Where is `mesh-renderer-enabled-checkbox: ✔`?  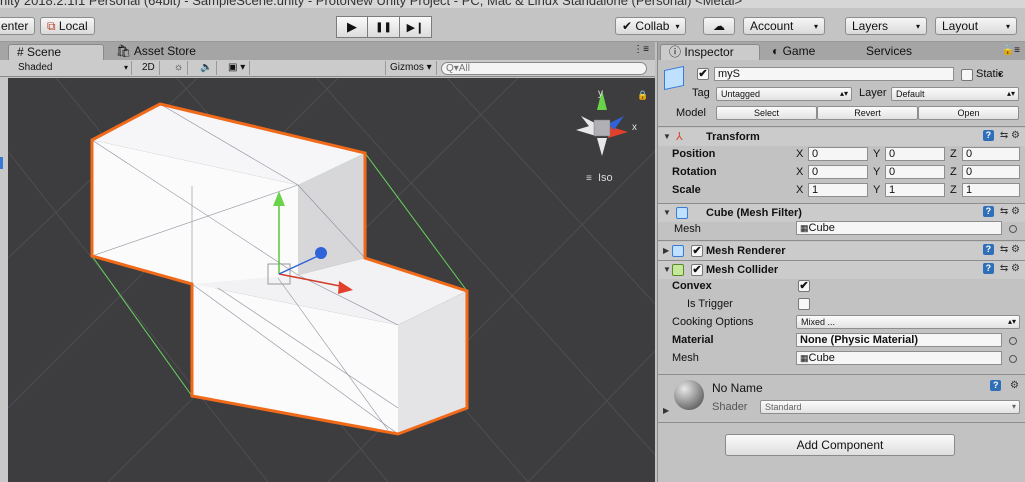 mesh-renderer-enabled-checkbox: ✔ is located at coordinates (697, 251).